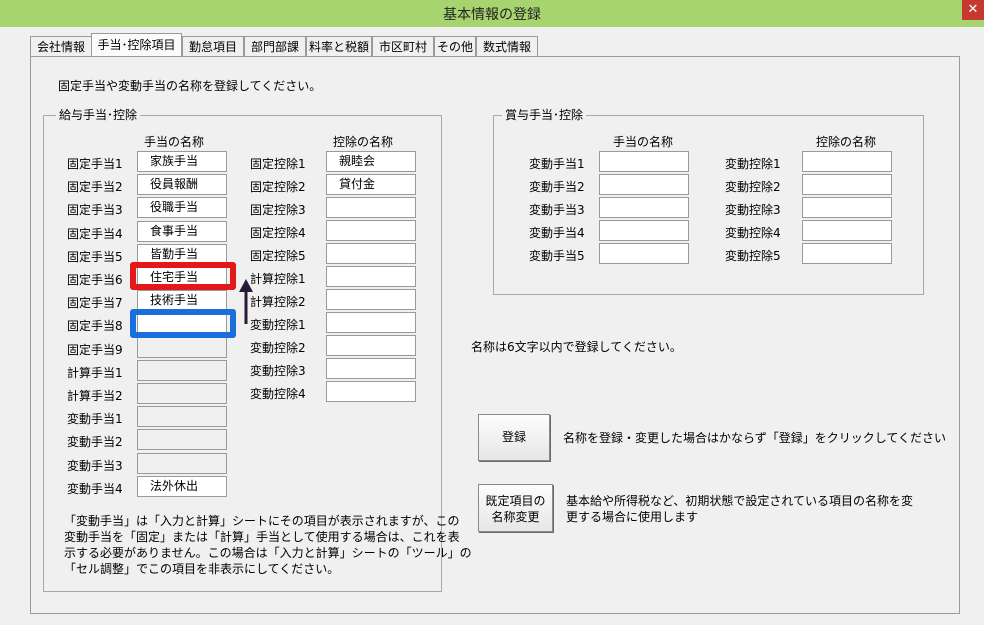 The height and width of the screenshot is (625, 984). Describe the element at coordinates (278, 279) in the screenshot. I see `salary-deduction-label-6: 計算控除1` at that location.